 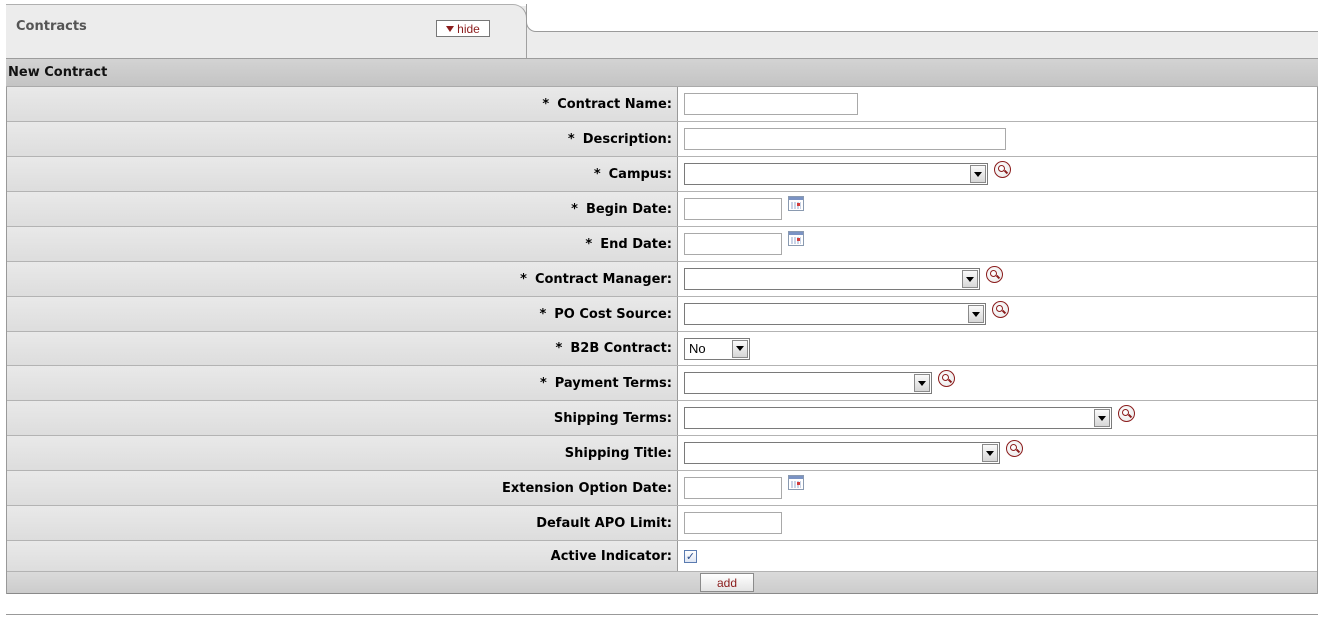 I want to click on active-indicator-value-cell: ✓, so click(x=997, y=556).